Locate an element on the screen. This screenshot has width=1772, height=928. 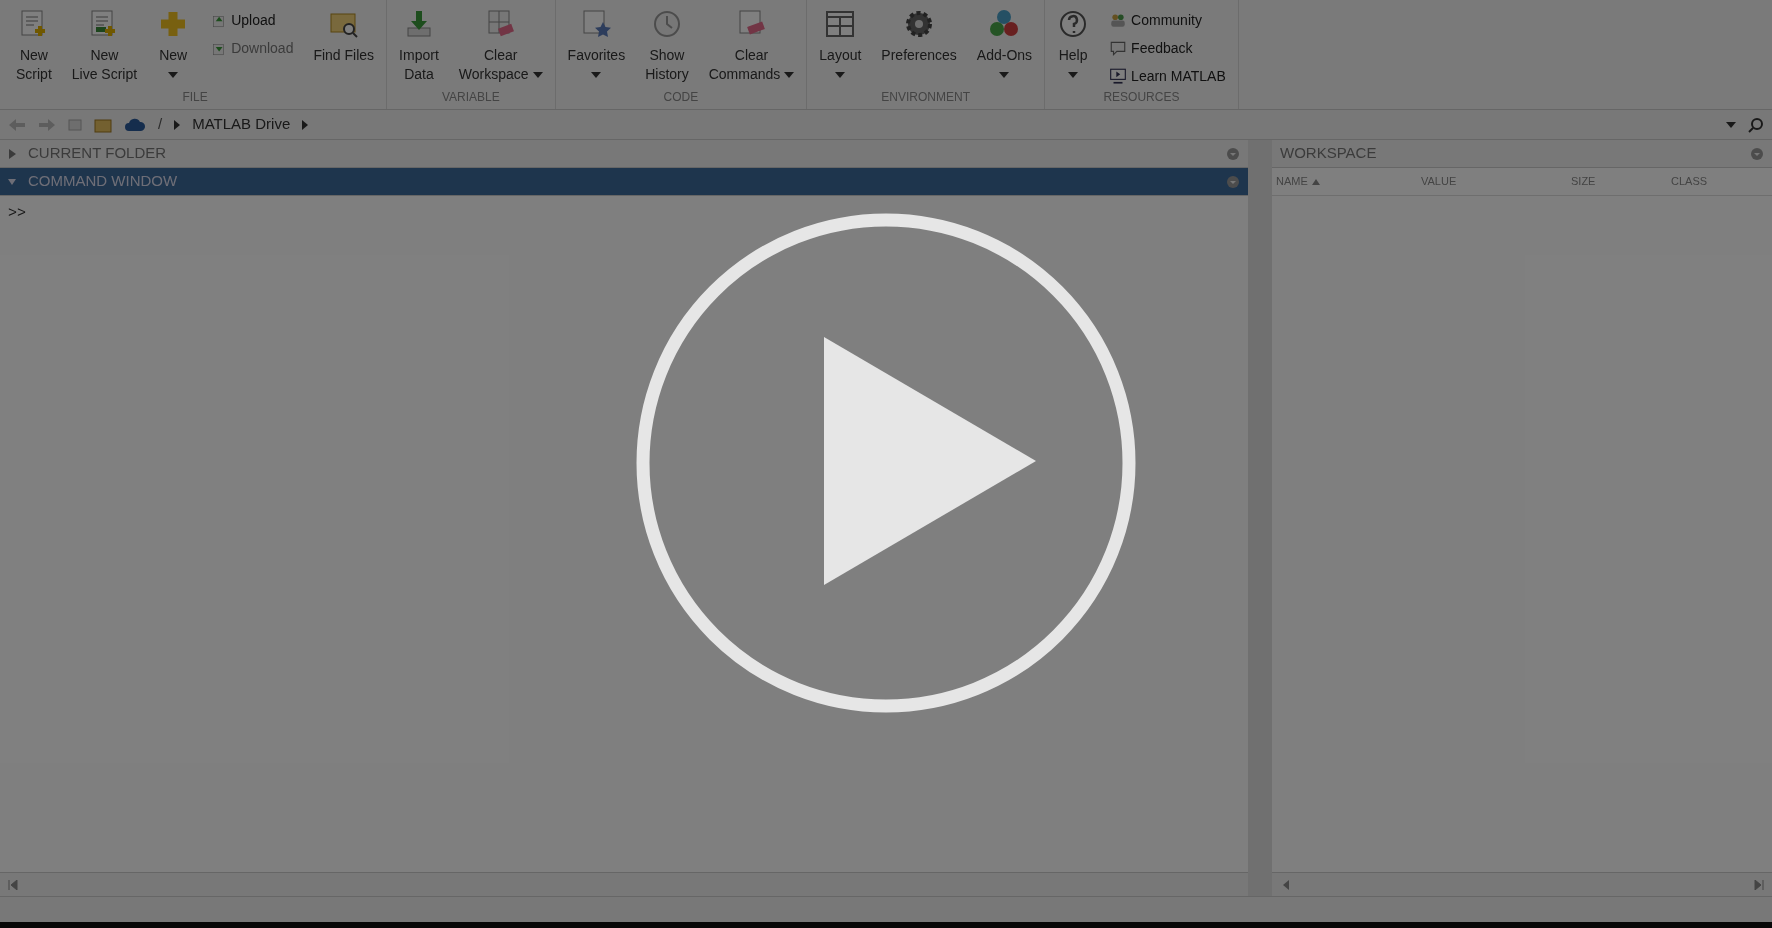
layout-icon is located at coordinates (840, 24).